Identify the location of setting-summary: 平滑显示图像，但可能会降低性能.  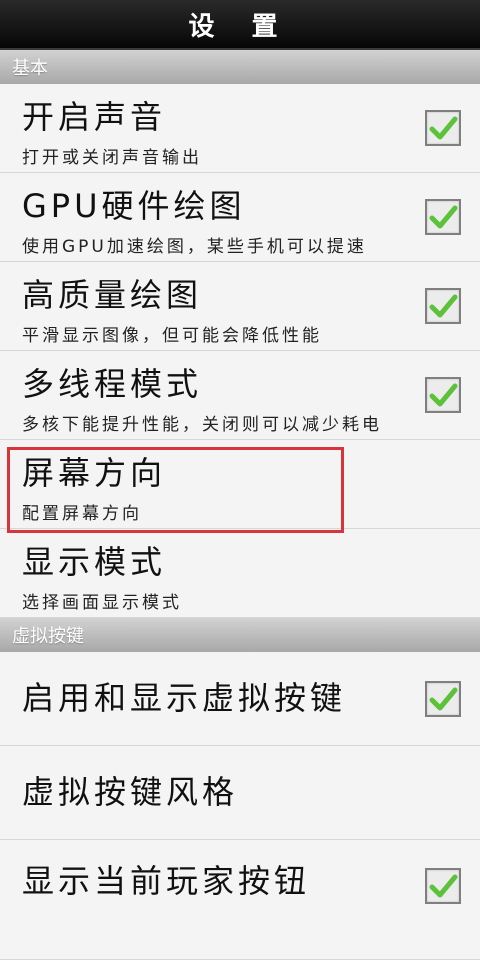
(172, 336).